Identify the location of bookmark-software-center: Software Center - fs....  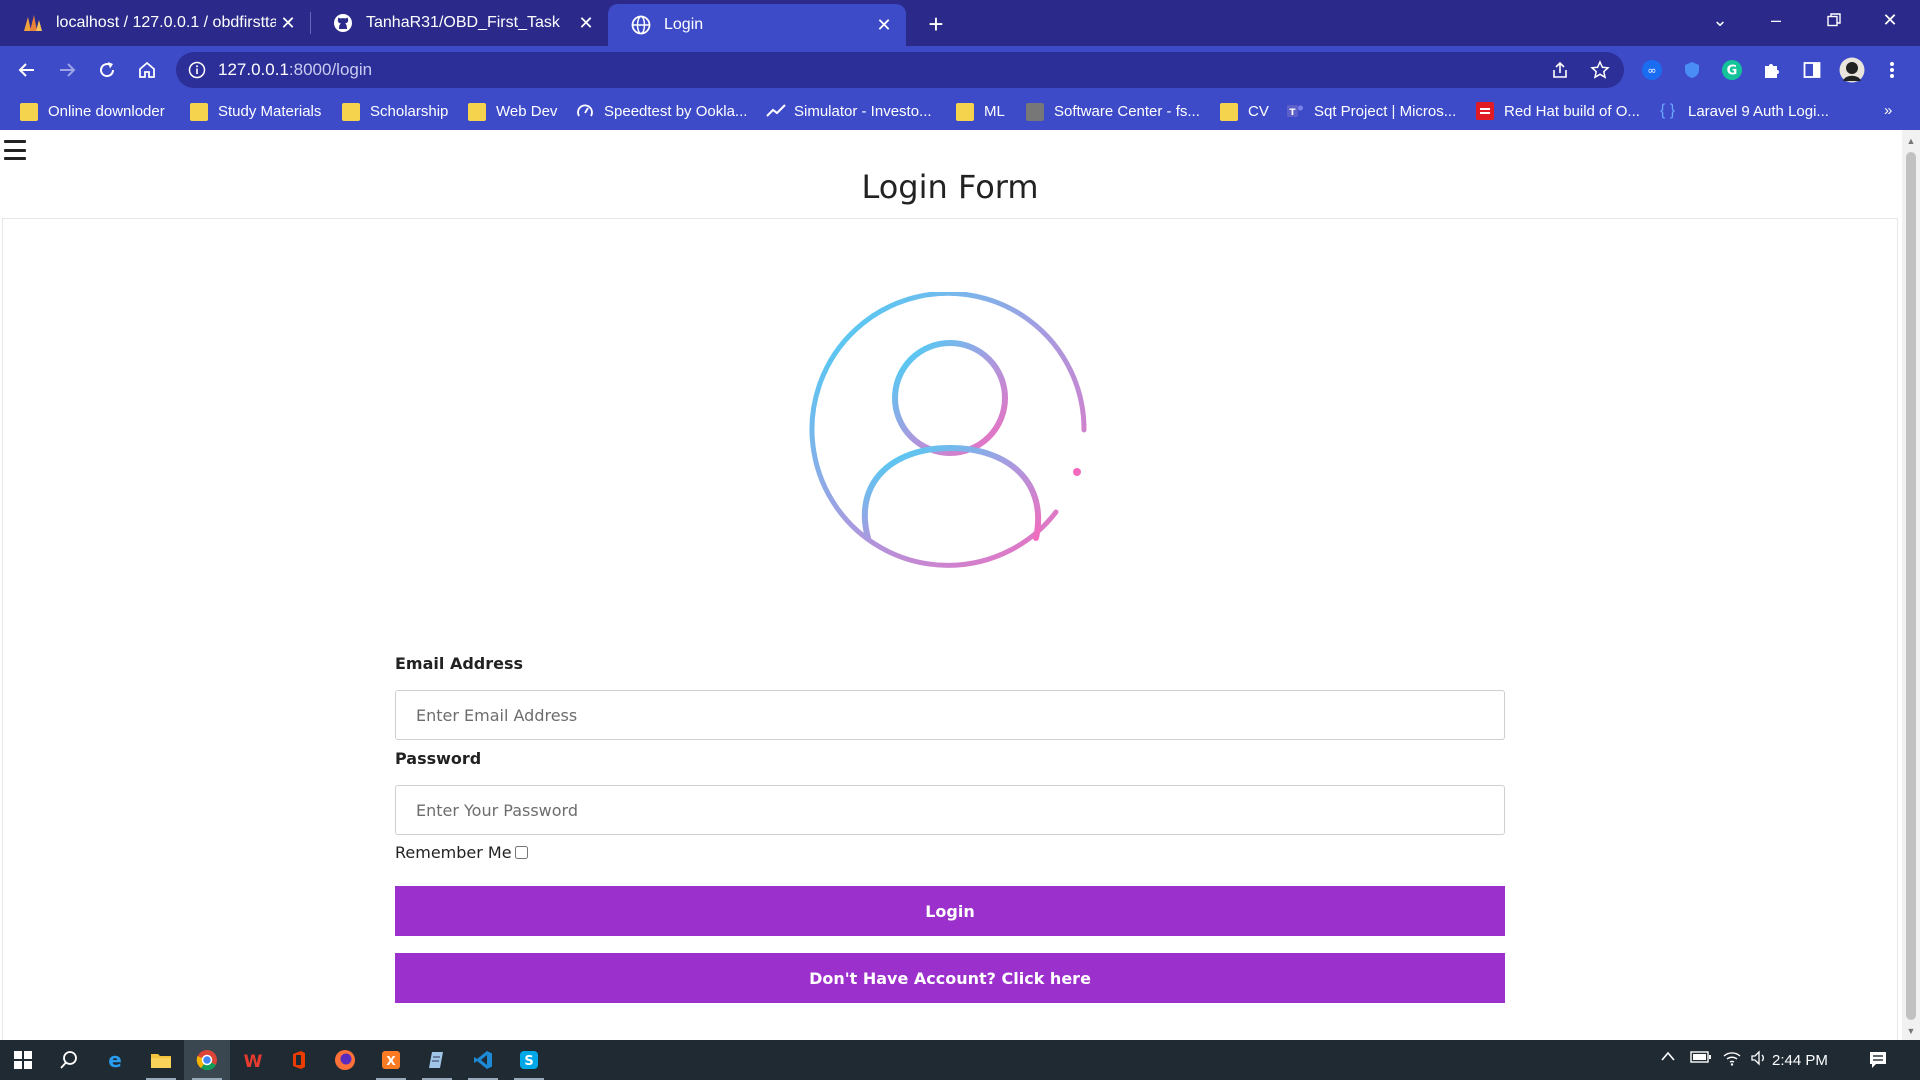
(1113, 111).